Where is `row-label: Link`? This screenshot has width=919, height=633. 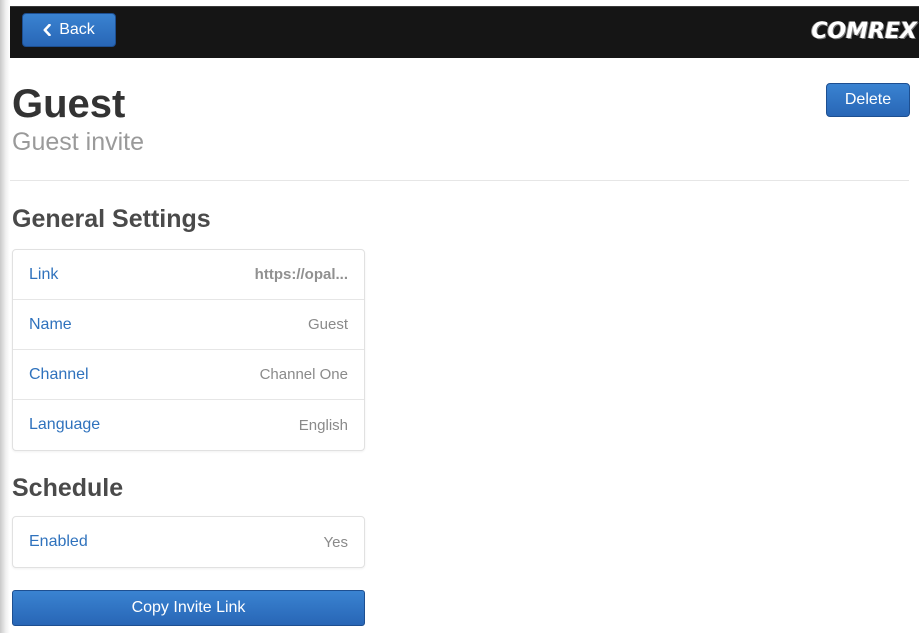 row-label: Link is located at coordinates (44, 274).